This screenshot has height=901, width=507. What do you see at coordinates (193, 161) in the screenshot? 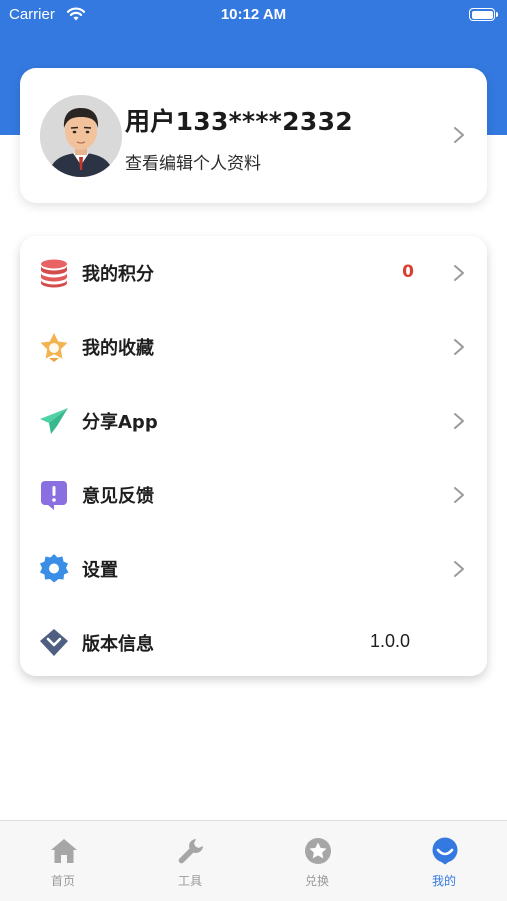
I see `edit-profile-link: 查看编辑个人资料` at bounding box center [193, 161].